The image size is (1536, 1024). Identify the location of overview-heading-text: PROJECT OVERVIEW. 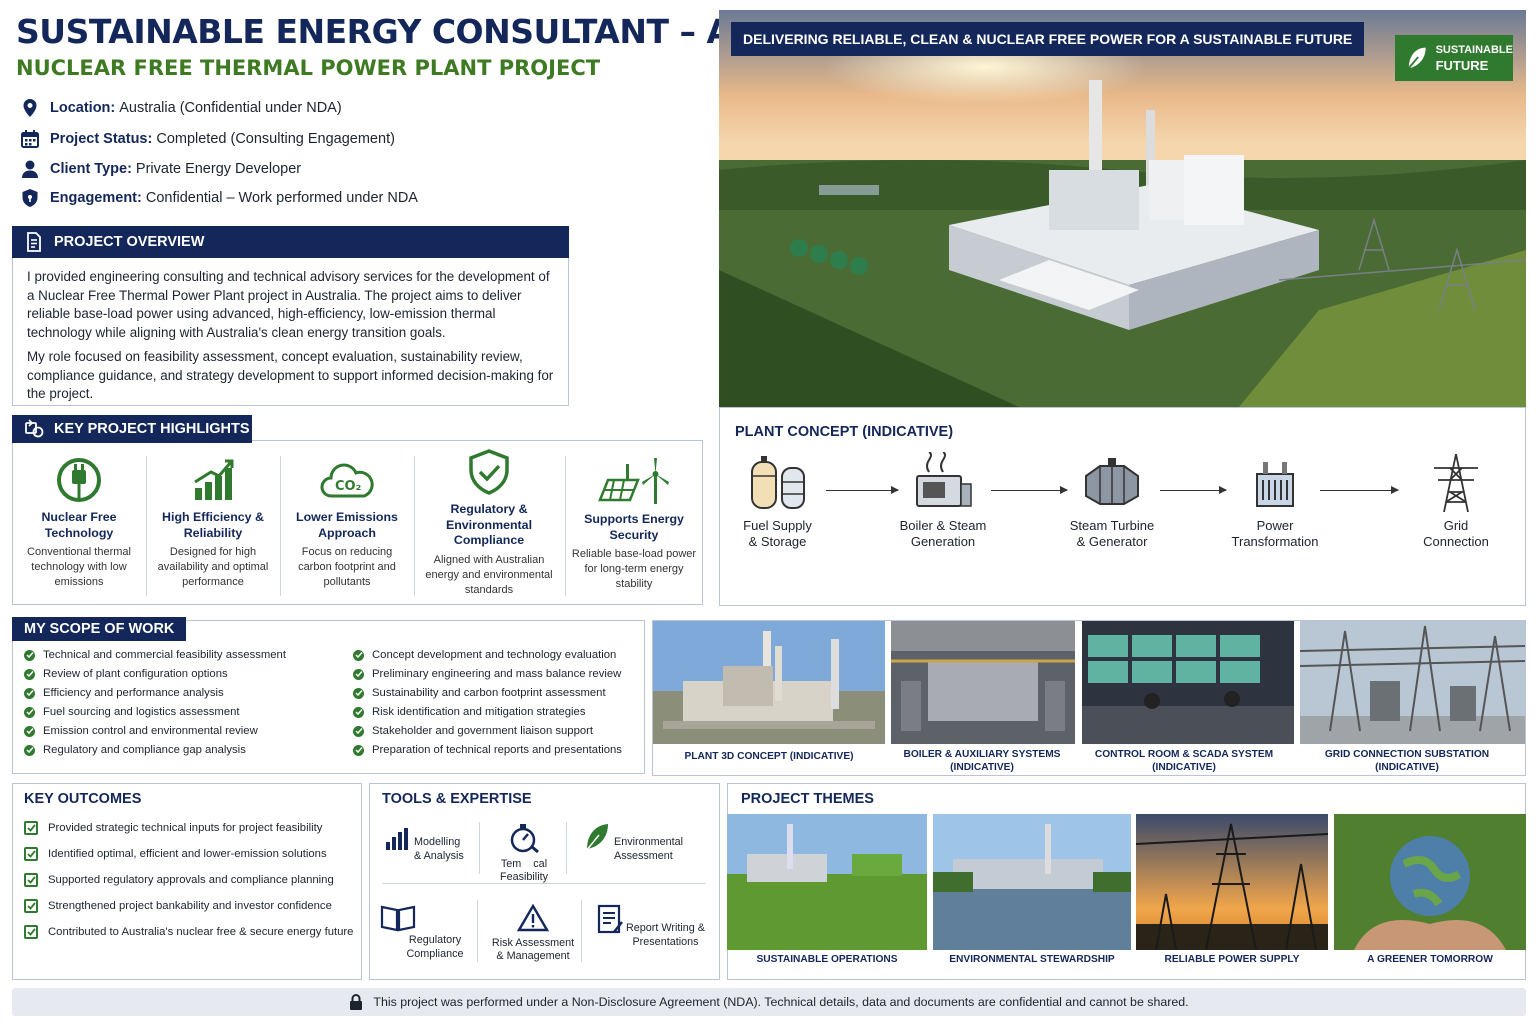
(129, 242).